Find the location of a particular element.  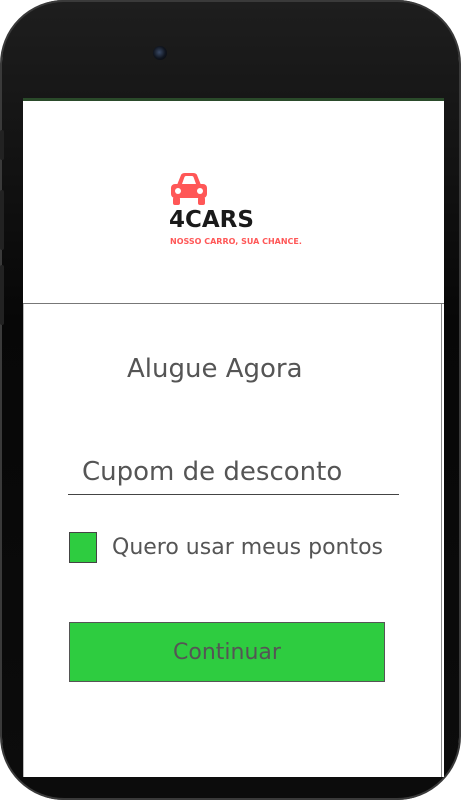

brand-tagline: NOSSO CARRO, SUA CHANCE. is located at coordinates (236, 241).